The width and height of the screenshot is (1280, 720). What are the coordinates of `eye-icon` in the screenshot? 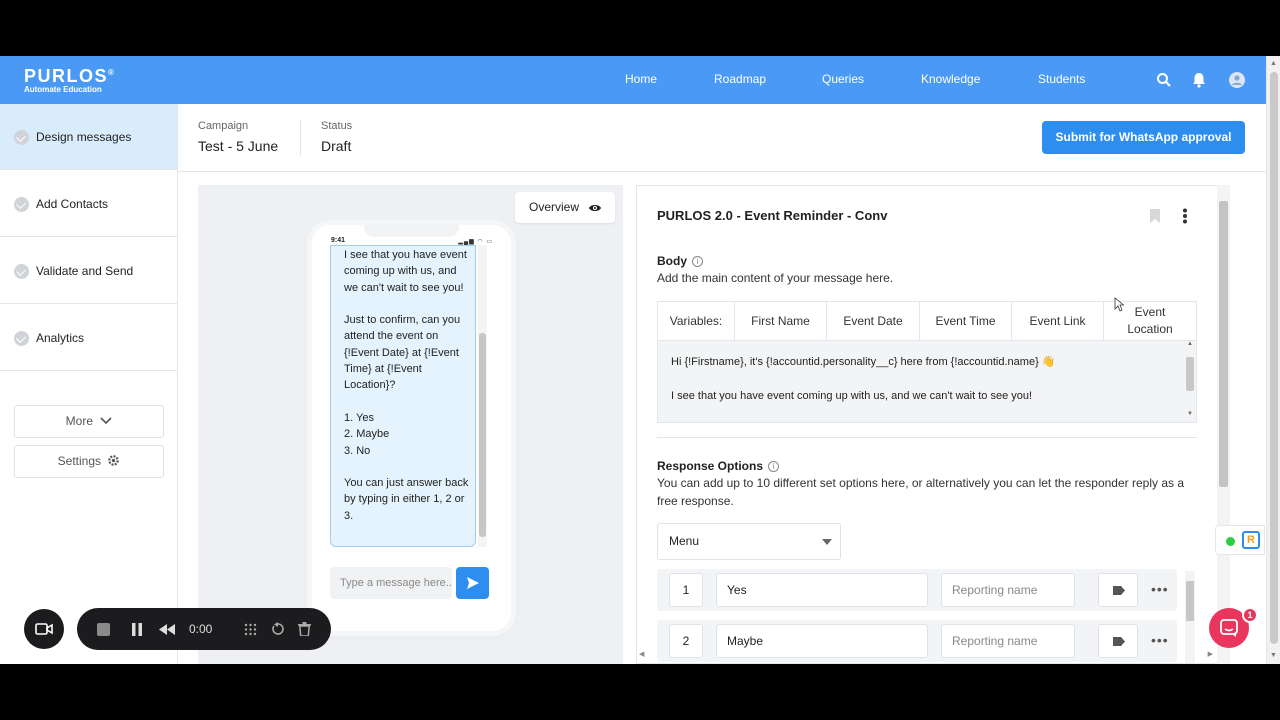 It's located at (595, 208).